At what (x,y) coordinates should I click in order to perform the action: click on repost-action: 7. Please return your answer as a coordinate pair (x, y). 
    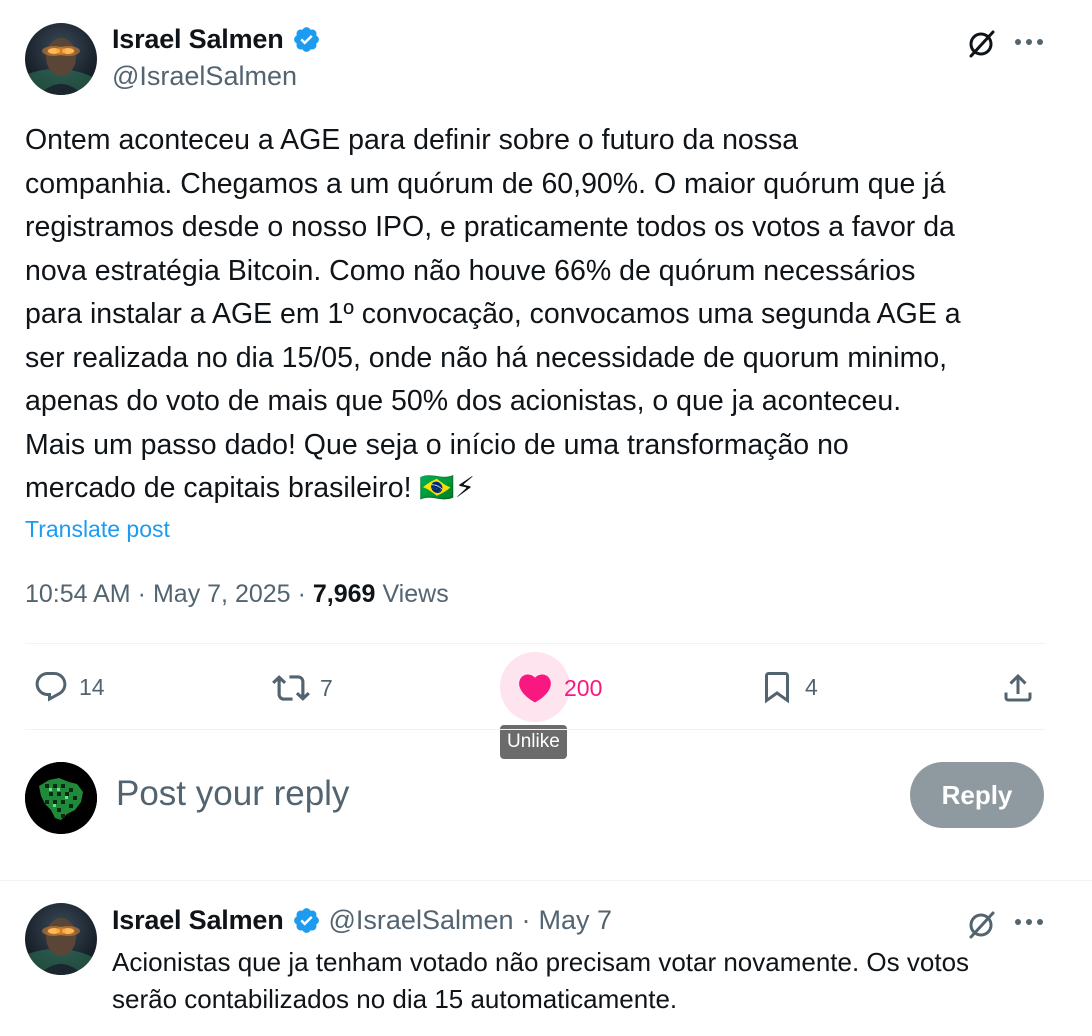
    Looking at the image, I should click on (302, 688).